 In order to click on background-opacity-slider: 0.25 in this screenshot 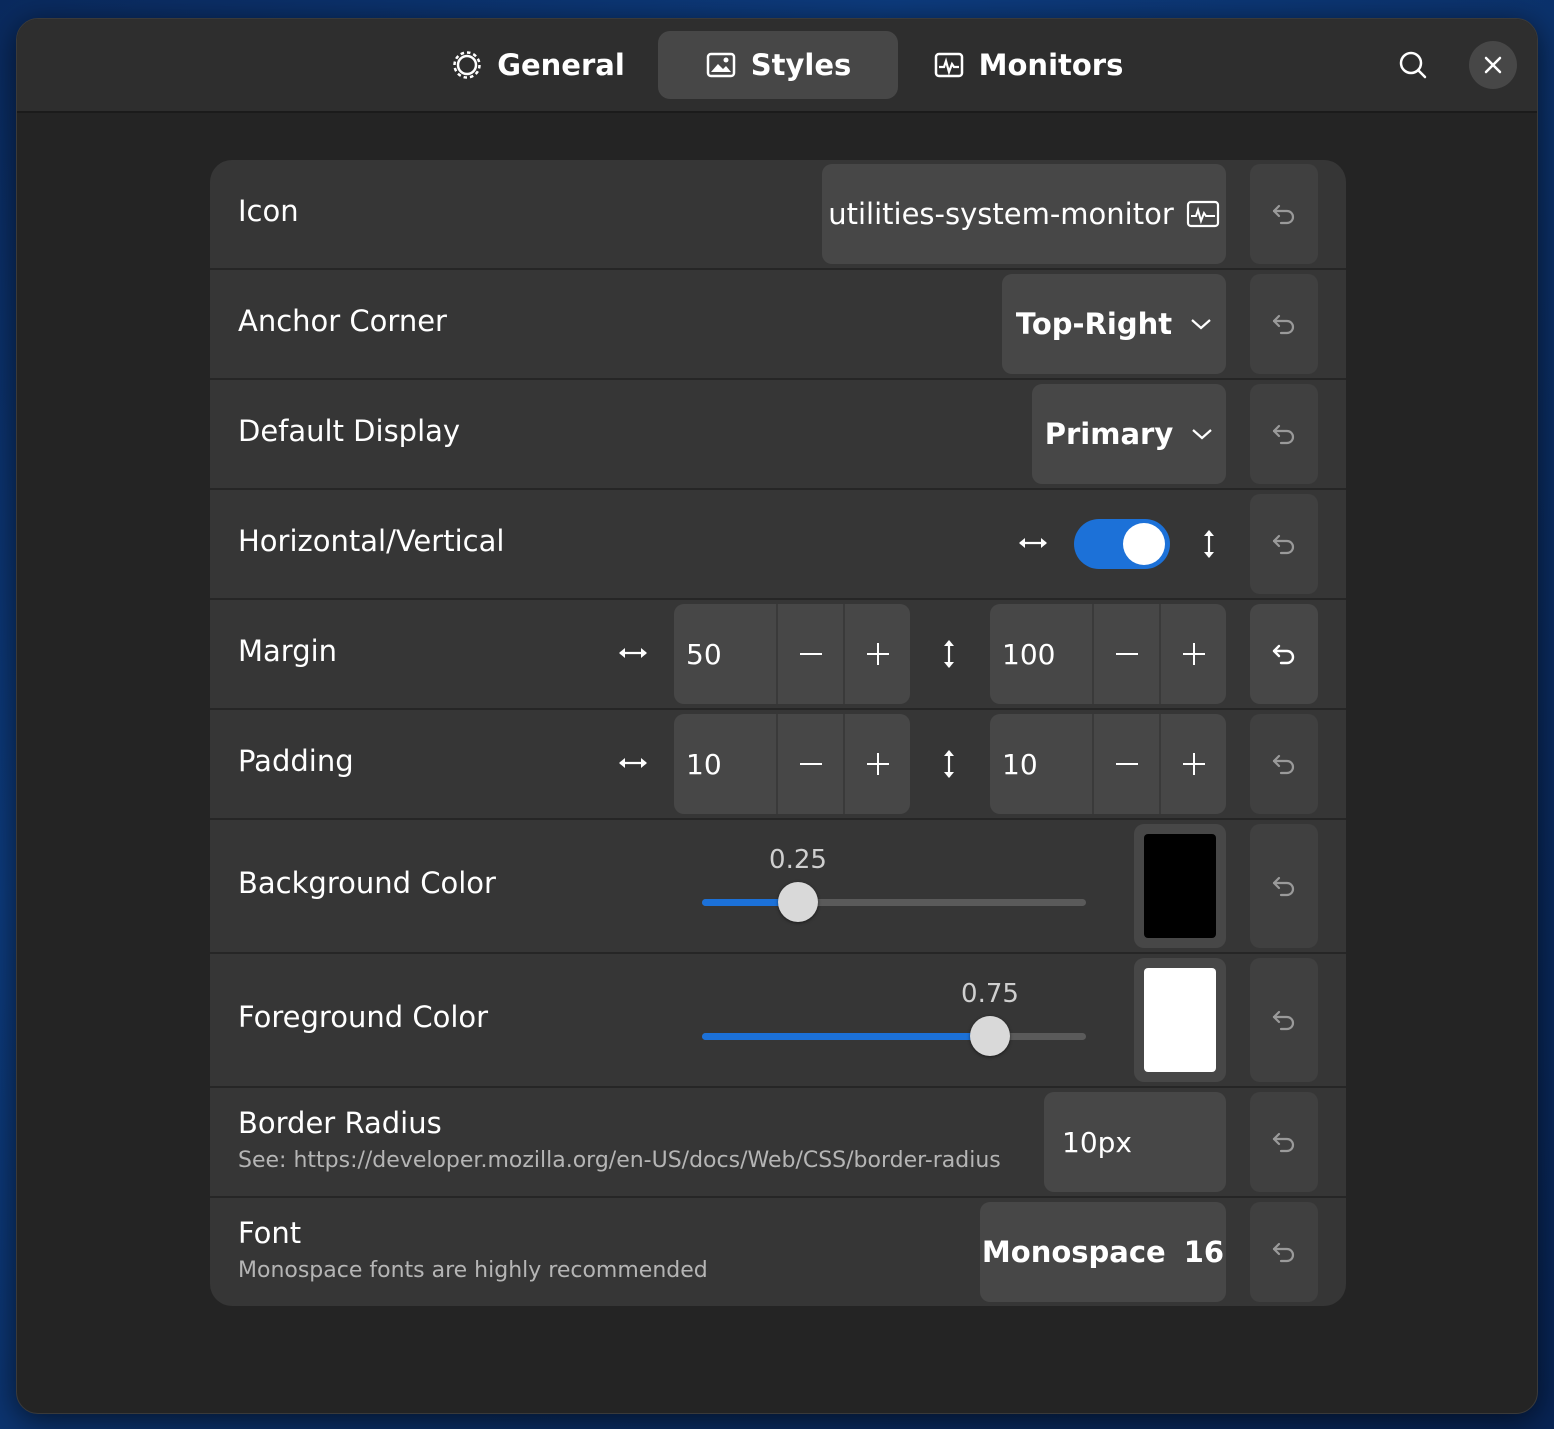, I will do `click(894, 883)`.